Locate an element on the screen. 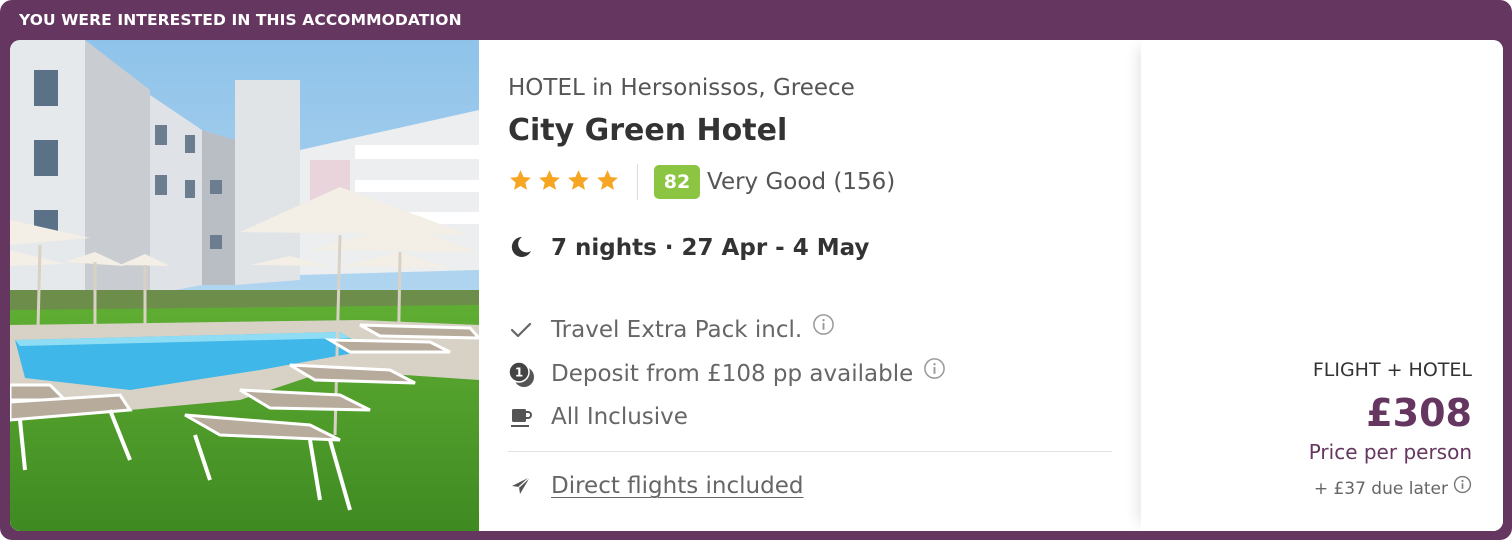  hotel-name: City Green Hotel is located at coordinates (647, 131).